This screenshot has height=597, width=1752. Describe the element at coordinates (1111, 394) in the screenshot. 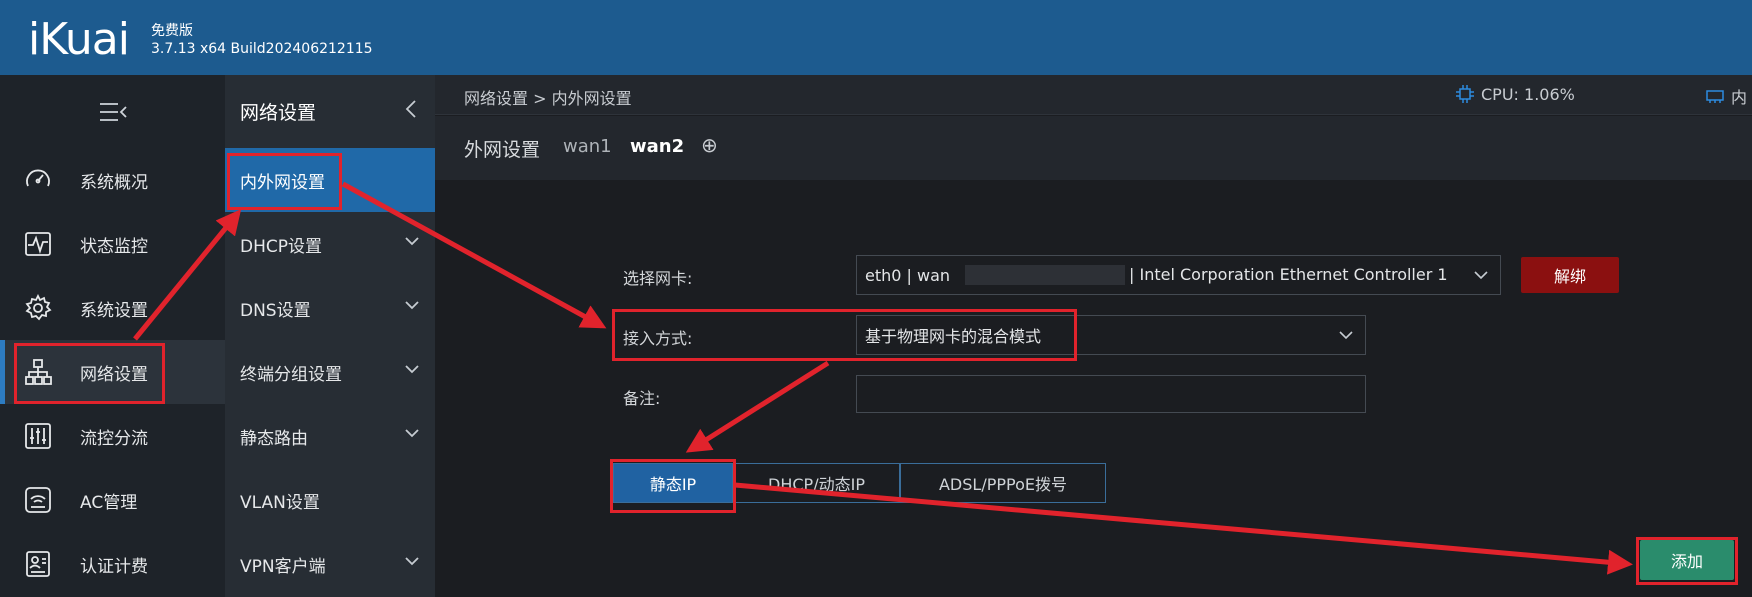

I see `remark-input` at that location.